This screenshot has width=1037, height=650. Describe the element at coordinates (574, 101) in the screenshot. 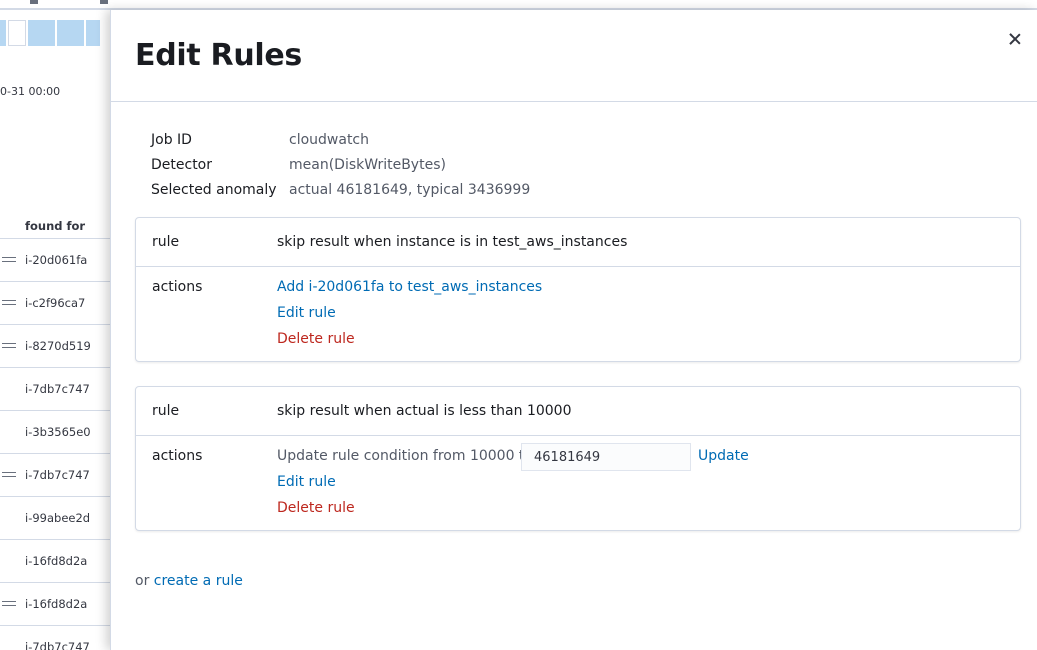

I see `divider` at that location.